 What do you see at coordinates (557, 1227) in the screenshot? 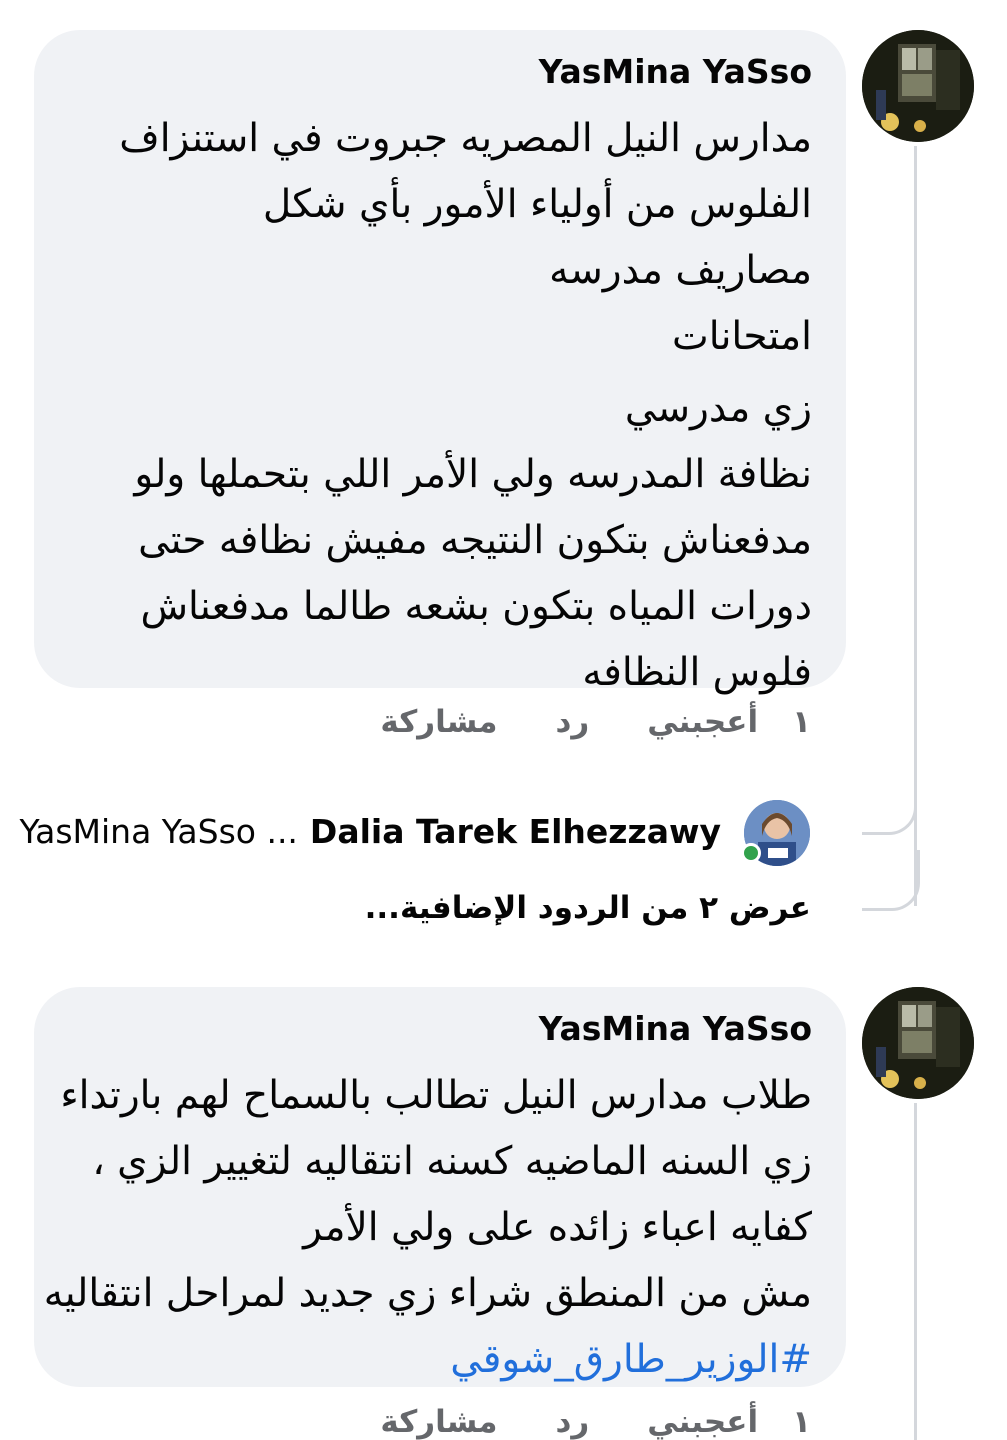
I see `comment-line: كفايه اعباء زائده على ولي الأمر` at bounding box center [557, 1227].